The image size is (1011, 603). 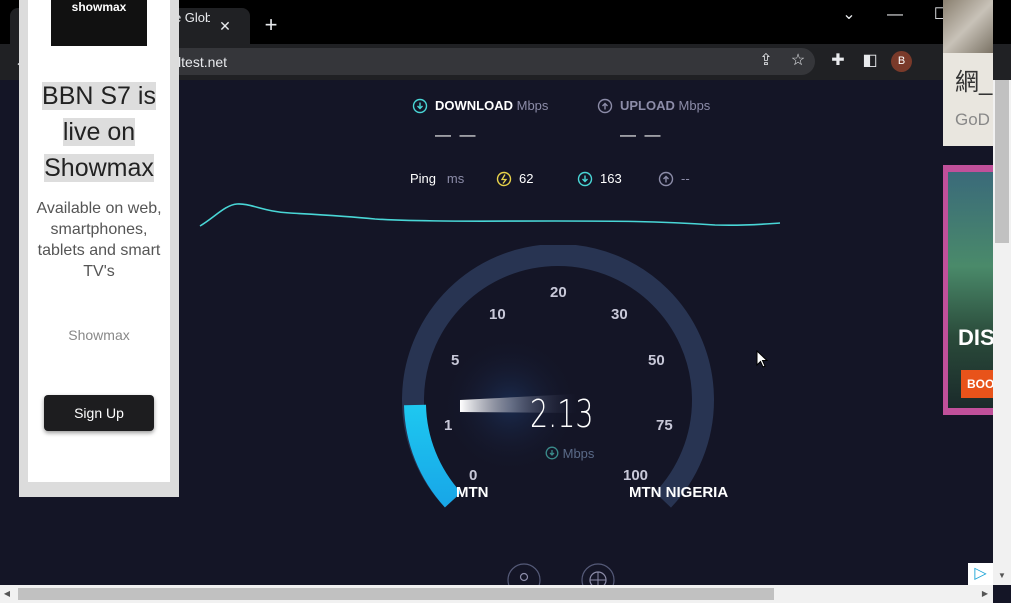 I want to click on mouse-cursor-icon, so click(x=762, y=359).